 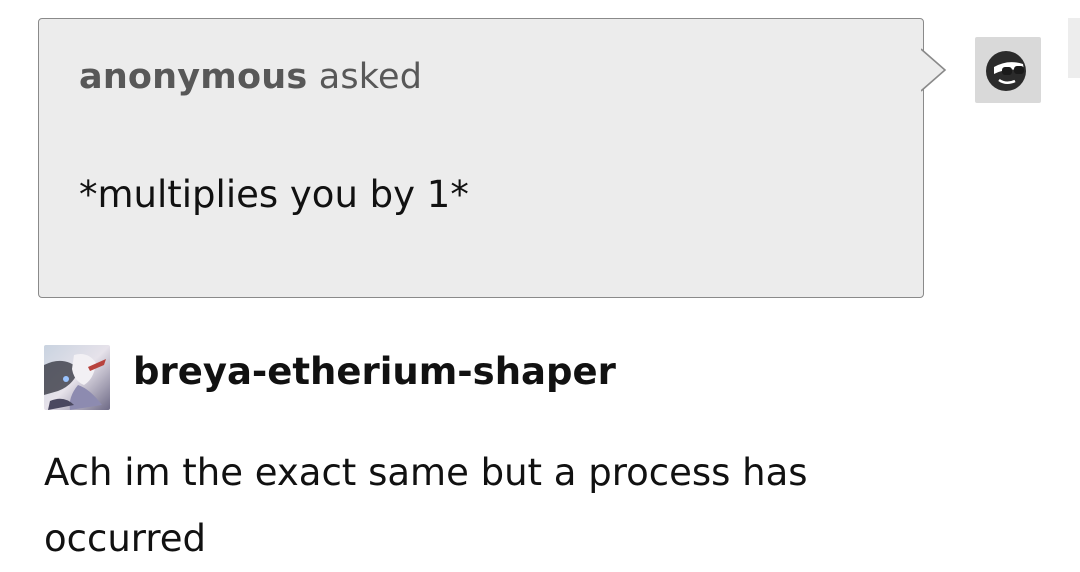 I want to click on asker-name: anonymous, so click(x=193, y=77).